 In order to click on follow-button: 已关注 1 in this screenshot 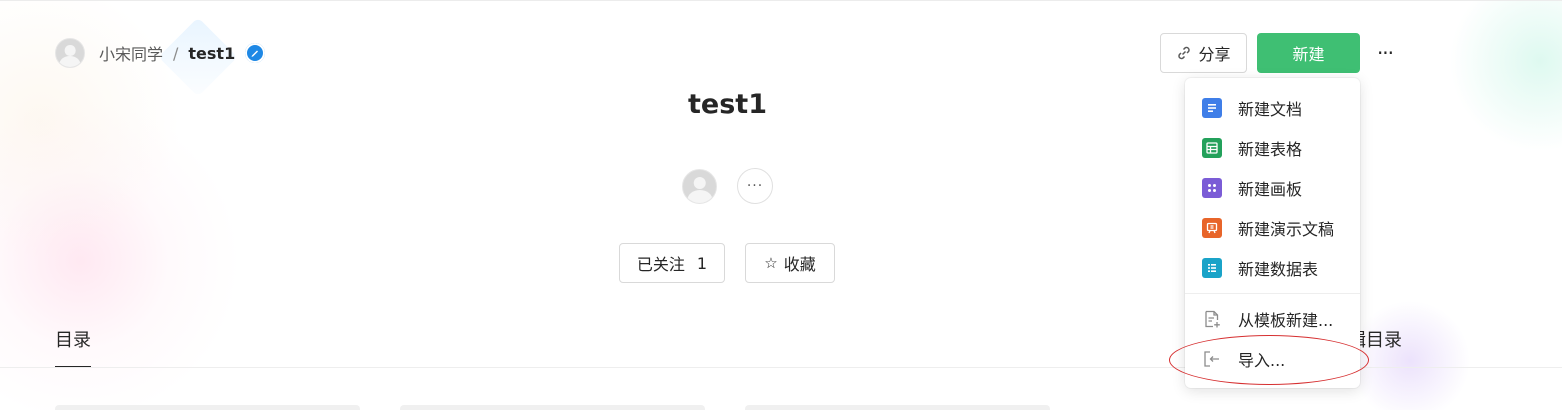, I will do `click(672, 263)`.